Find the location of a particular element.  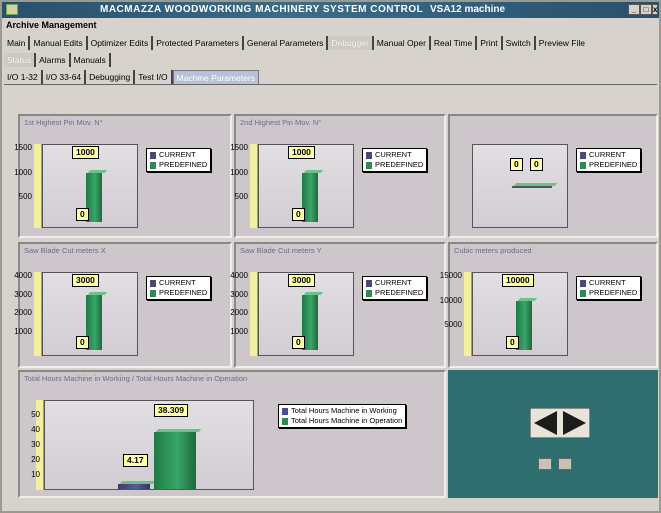

operation-swatch is located at coordinates (285, 421).